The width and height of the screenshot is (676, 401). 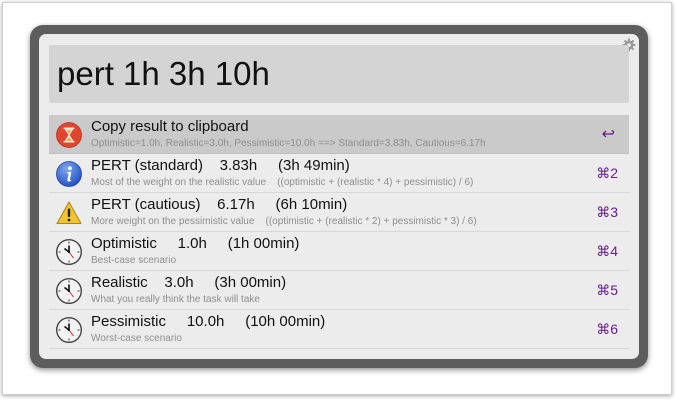 What do you see at coordinates (607, 251) in the screenshot?
I see `cmd-4-shortcut: ⌘4` at bounding box center [607, 251].